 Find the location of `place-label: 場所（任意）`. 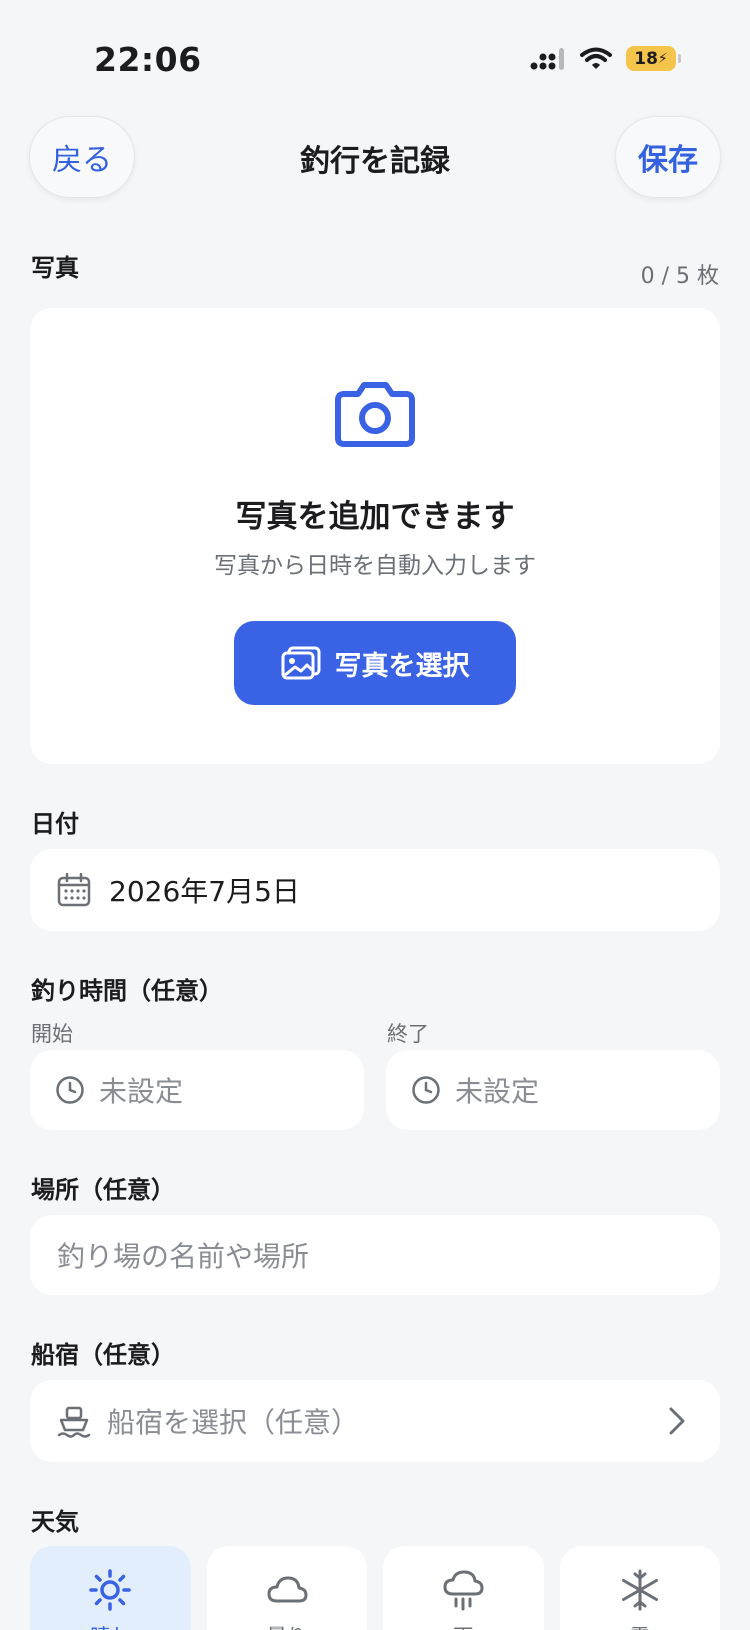

place-label: 場所（任意） is located at coordinates (103, 1190).